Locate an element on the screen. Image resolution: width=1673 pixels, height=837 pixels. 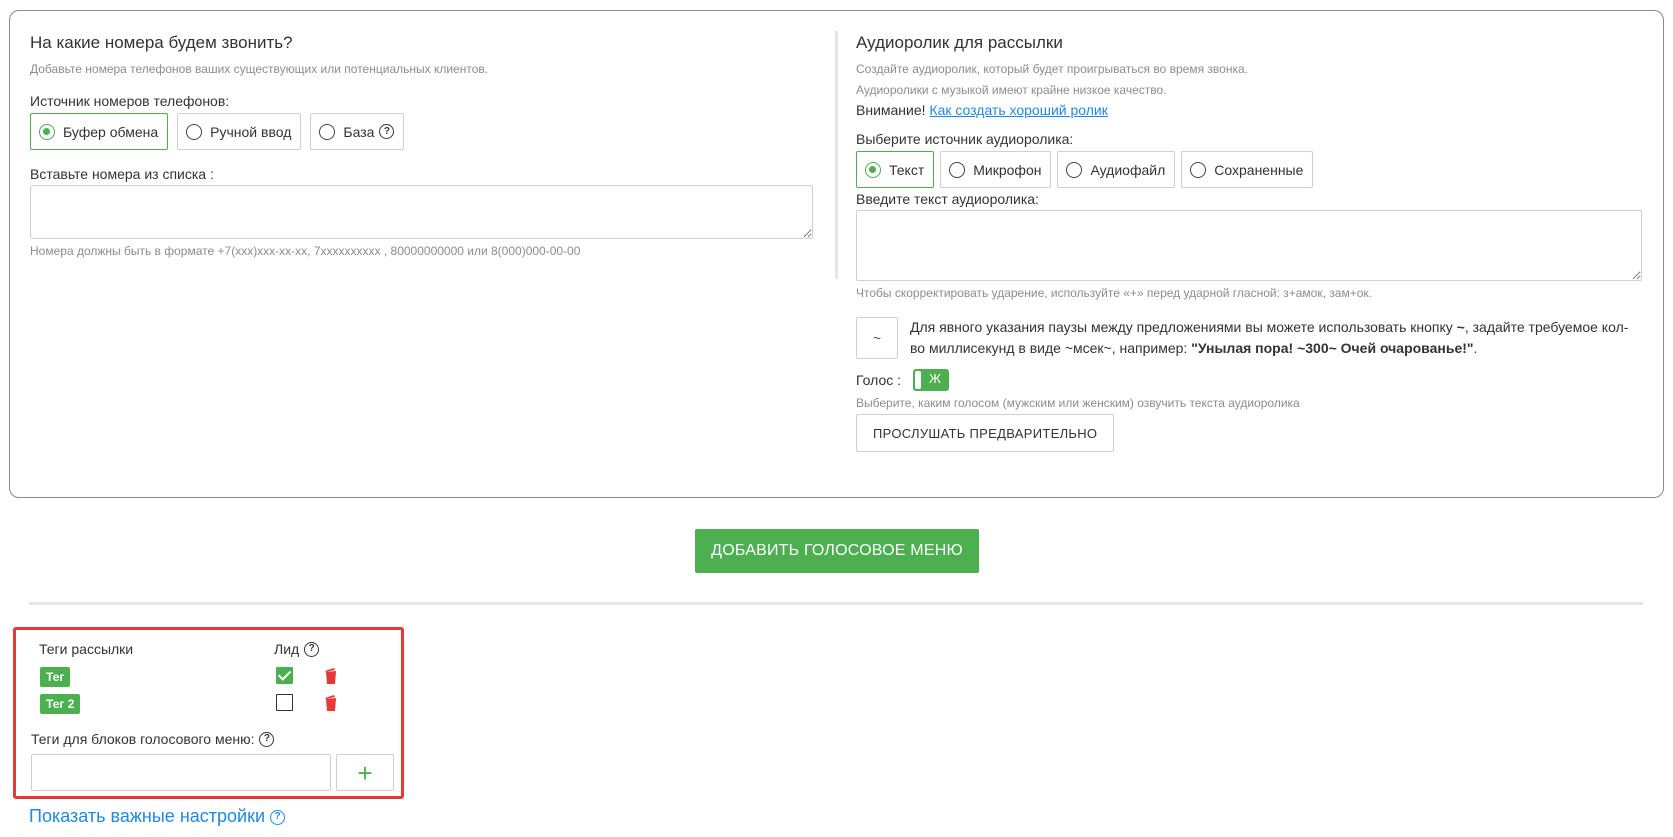
audio-source-microphone-label: Микрофон is located at coordinates (1007, 169).